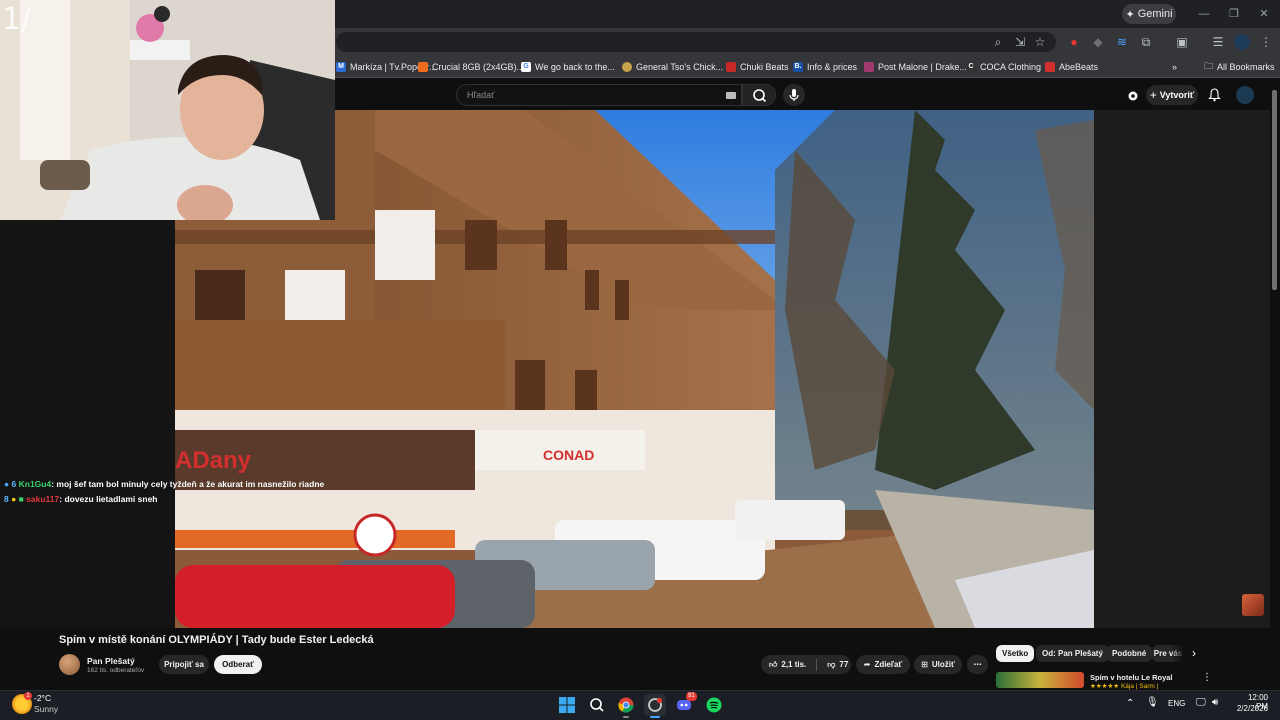 The height and width of the screenshot is (720, 1280). Describe the element at coordinates (1234, 14) in the screenshot. I see `maximize-icon: ❐` at that location.